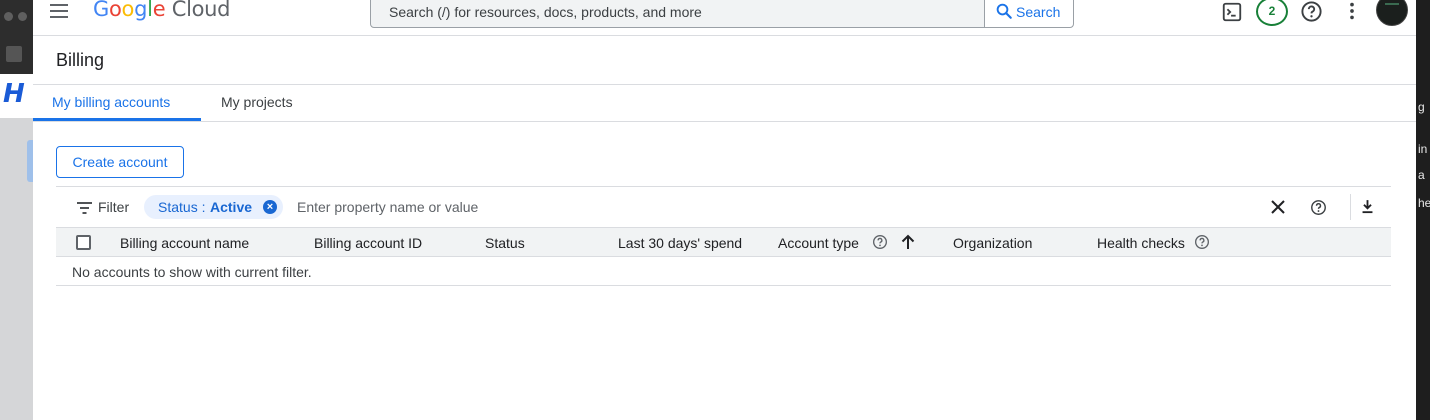  What do you see at coordinates (1367, 206) in the screenshot?
I see `download-icon` at bounding box center [1367, 206].